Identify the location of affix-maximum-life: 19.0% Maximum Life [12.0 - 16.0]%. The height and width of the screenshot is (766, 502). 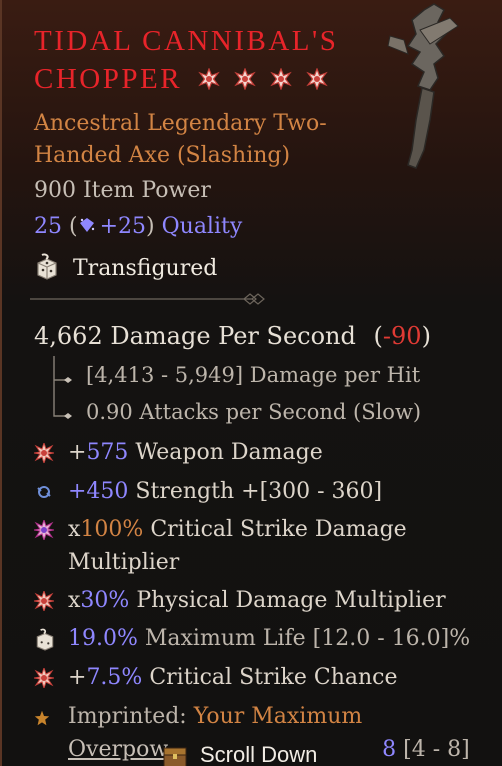
(254, 639).